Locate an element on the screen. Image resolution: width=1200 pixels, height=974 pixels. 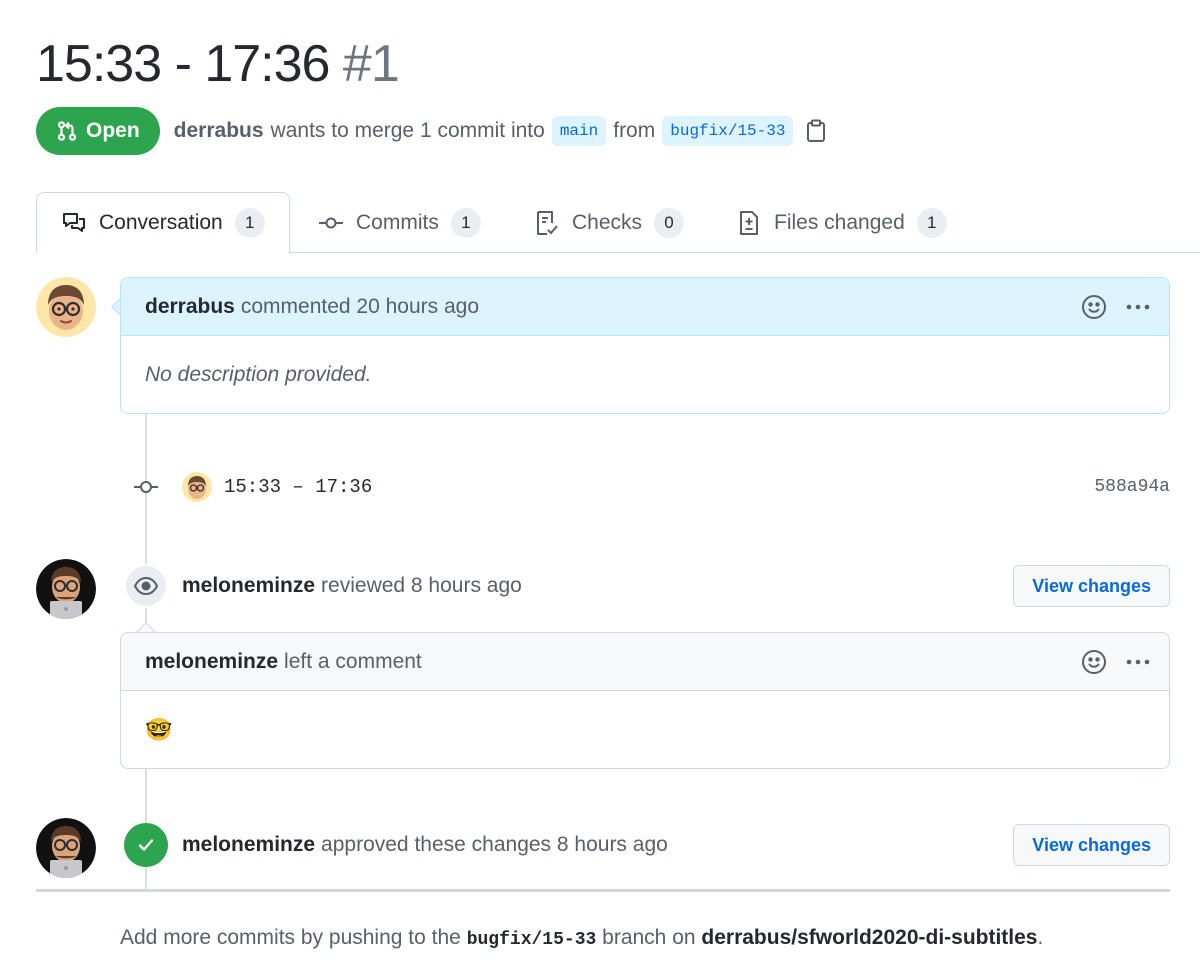
comment-action: left a comment is located at coordinates (353, 661).